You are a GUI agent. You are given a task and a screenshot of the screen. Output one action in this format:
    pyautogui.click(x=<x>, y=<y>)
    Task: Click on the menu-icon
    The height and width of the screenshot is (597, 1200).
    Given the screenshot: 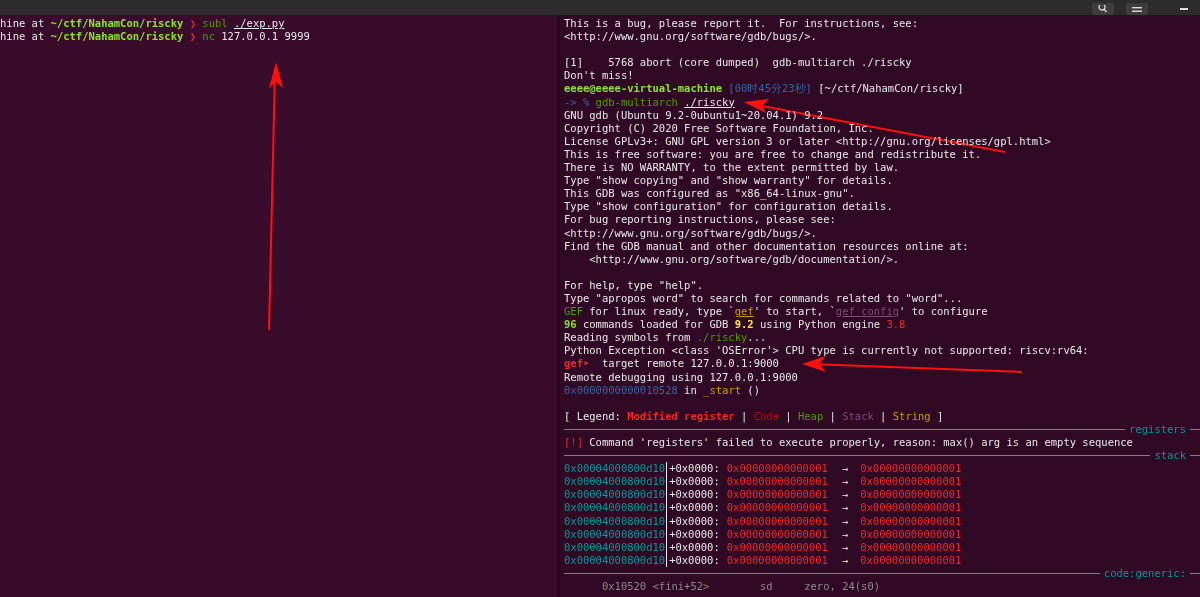 What is the action you would take?
    pyautogui.click(x=1137, y=9)
    